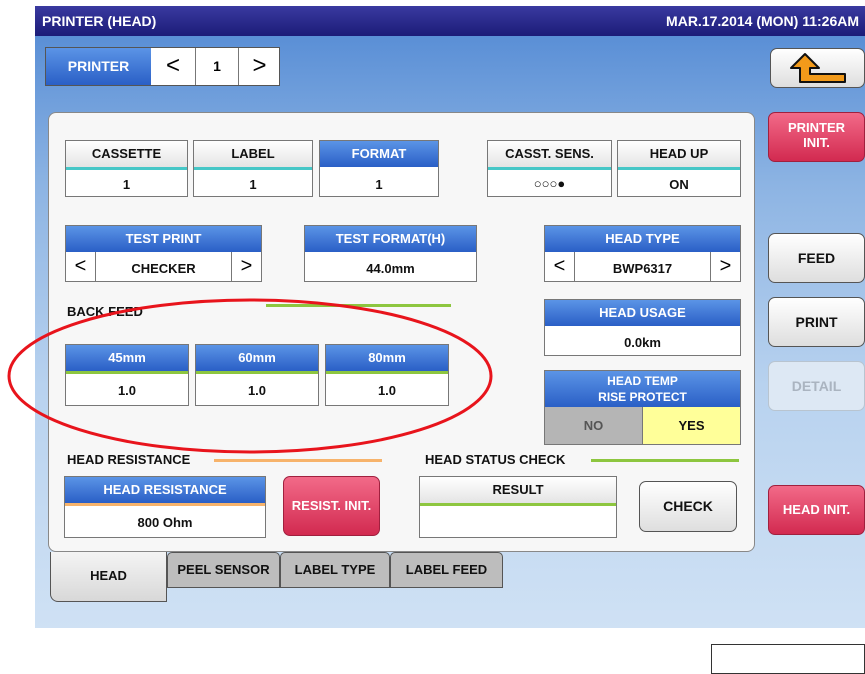 The height and width of the screenshot is (674, 865). What do you see at coordinates (163, 239) in the screenshot?
I see `test-print-label: TEST PRINT` at bounding box center [163, 239].